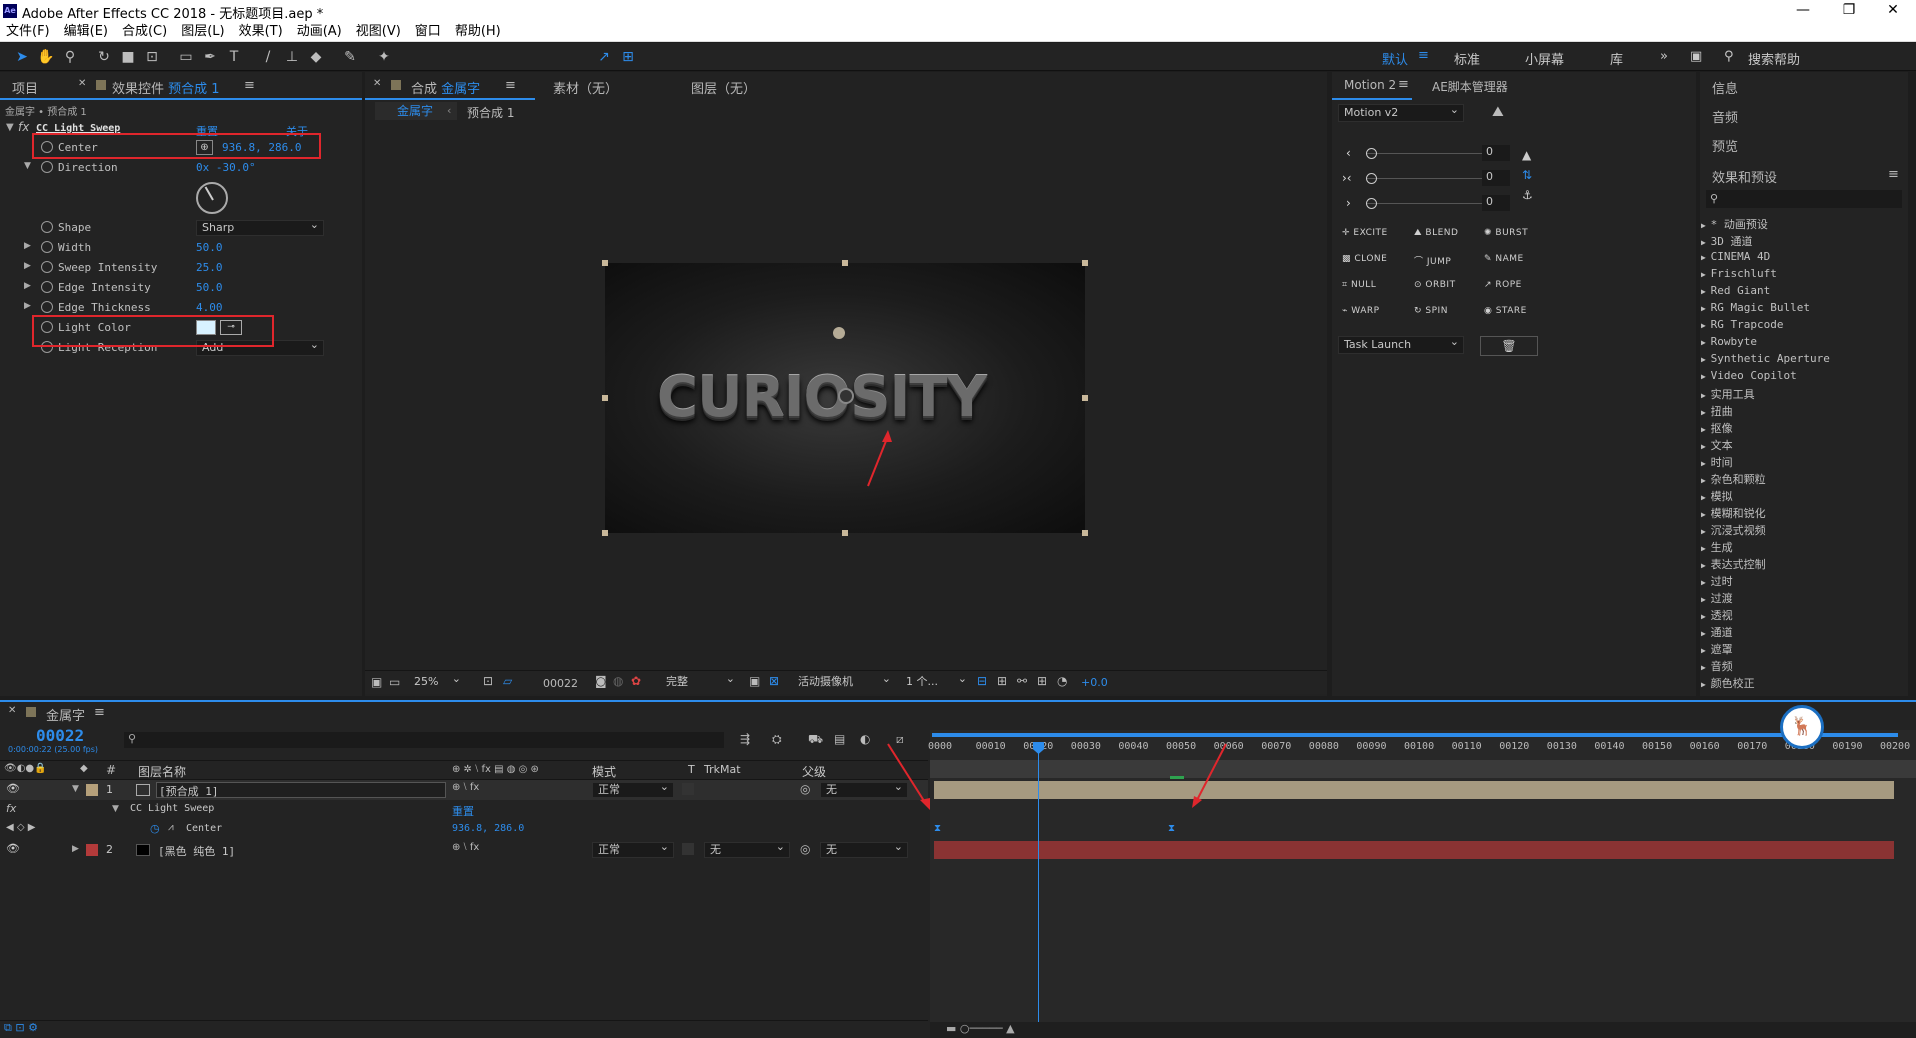 The height and width of the screenshot is (1038, 1916). Describe the element at coordinates (1717, 649) in the screenshot. I see `effects-category-item: ▶ 遮罩` at that location.